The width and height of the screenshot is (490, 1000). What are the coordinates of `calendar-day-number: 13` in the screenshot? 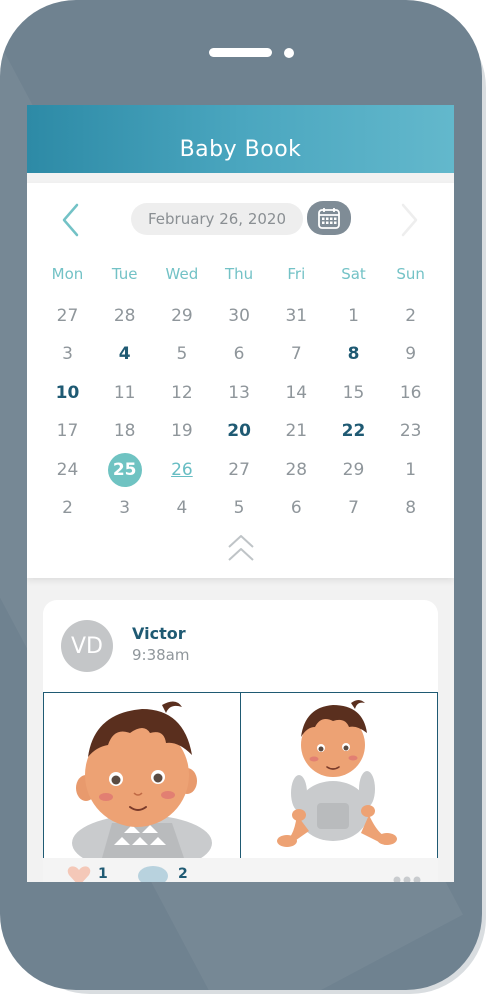 It's located at (239, 392).